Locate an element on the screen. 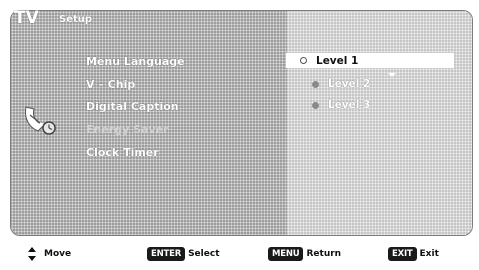 The image size is (479, 270). help-select: ENTER Select is located at coordinates (183, 254).